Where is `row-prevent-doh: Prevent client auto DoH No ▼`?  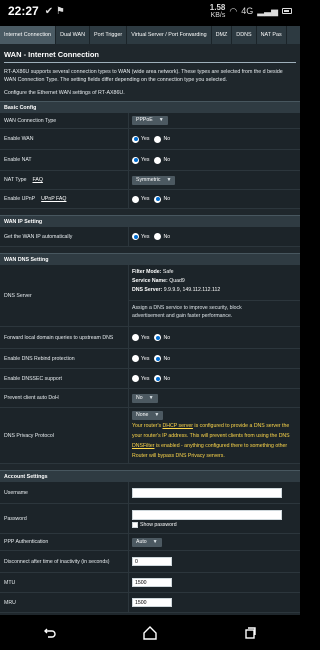 row-prevent-doh: Prevent client auto DoH No ▼ is located at coordinates (150, 398).